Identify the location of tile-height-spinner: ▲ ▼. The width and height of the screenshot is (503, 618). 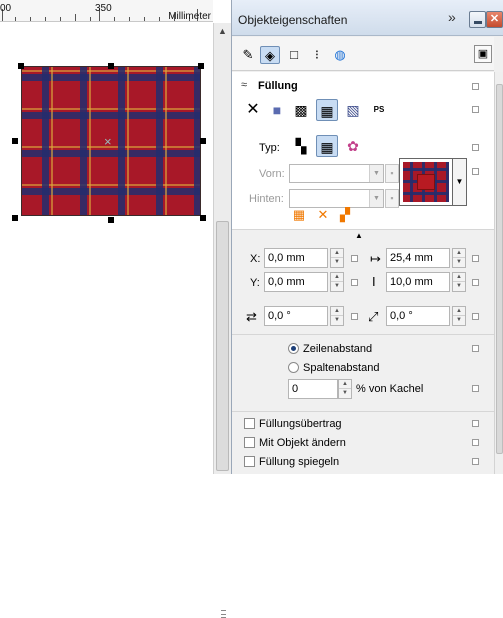
(459, 282).